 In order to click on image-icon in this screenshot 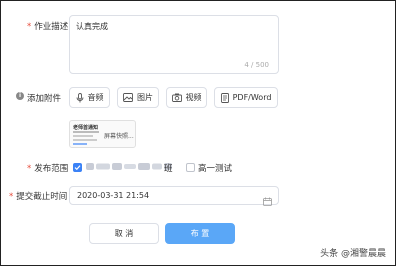, I will do `click(128, 97)`.